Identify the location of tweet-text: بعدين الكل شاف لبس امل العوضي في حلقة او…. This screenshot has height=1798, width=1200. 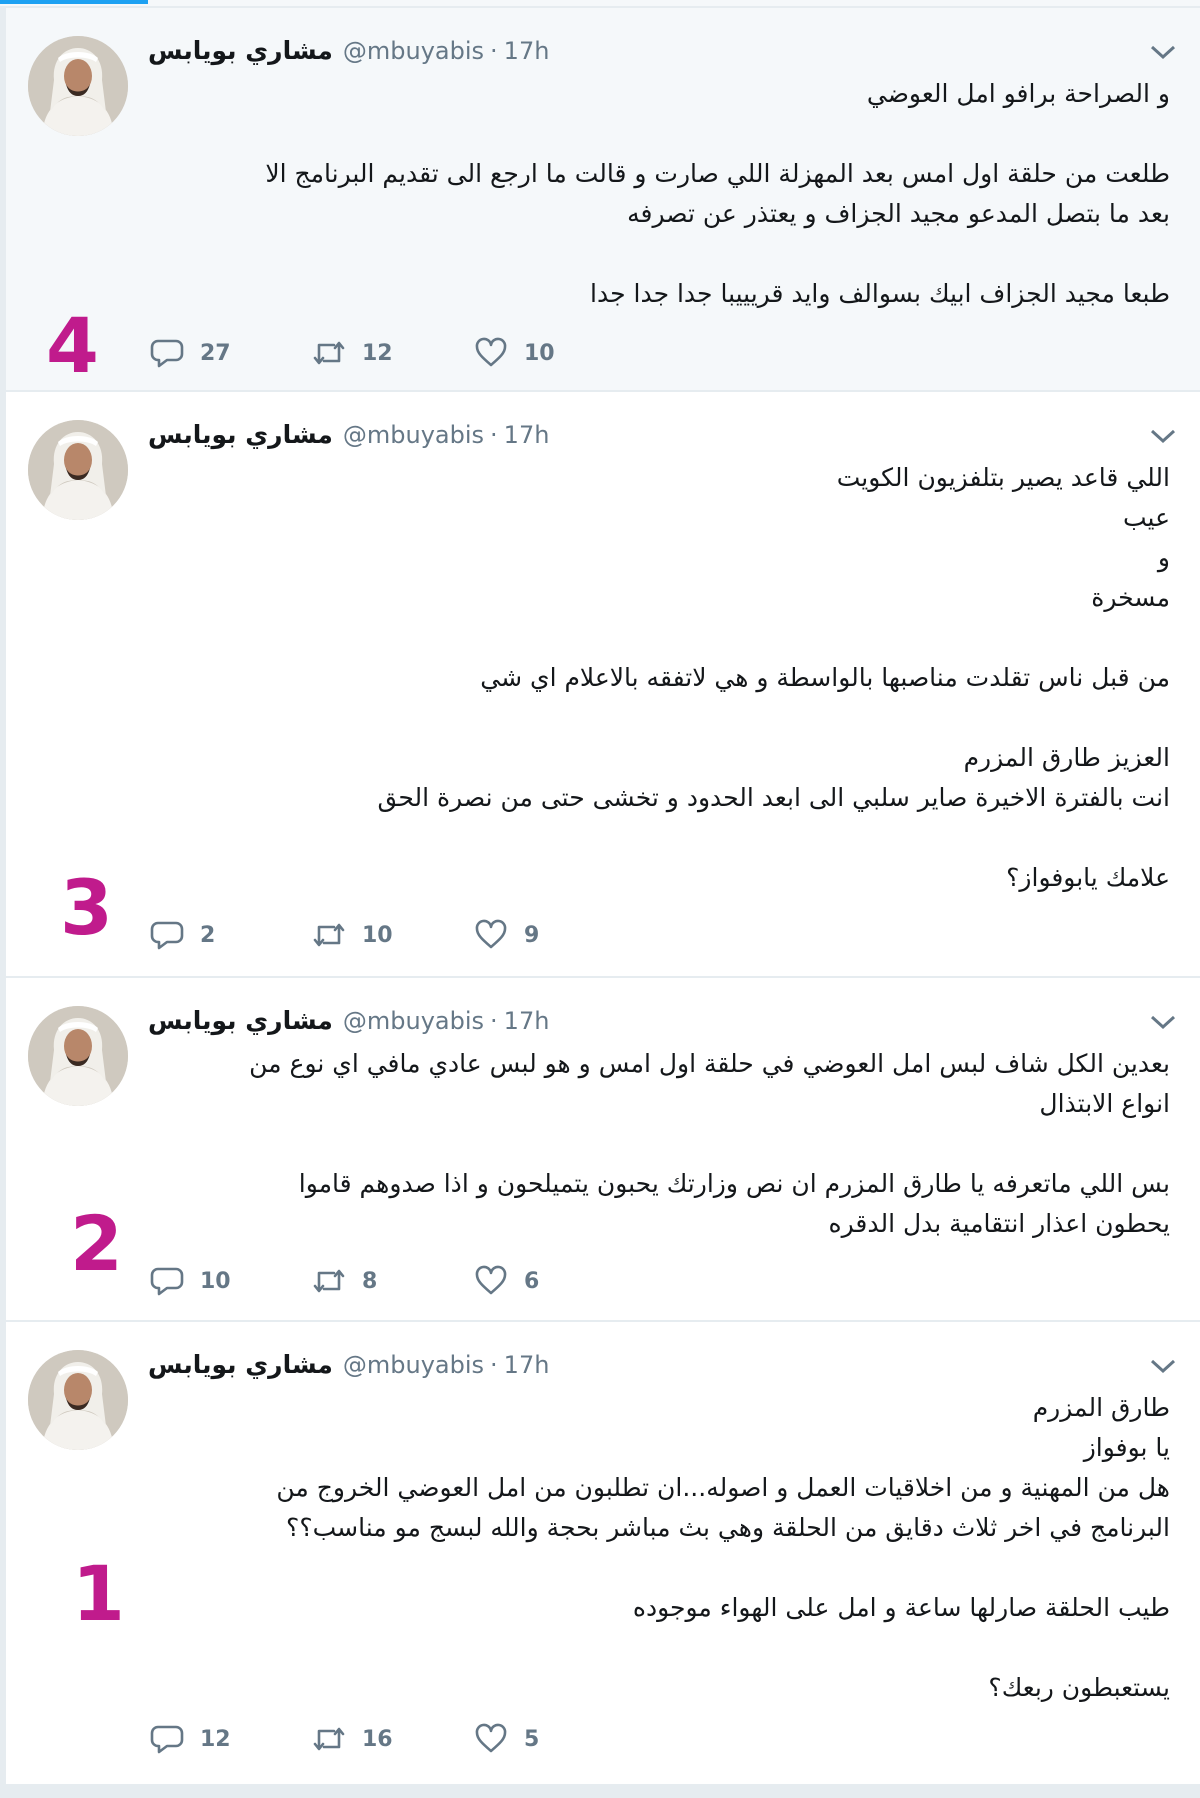
(660, 1144).